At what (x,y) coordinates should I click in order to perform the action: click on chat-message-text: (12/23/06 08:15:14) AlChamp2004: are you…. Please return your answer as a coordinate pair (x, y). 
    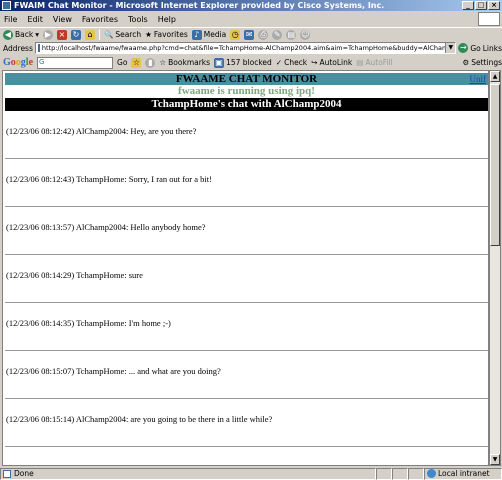
    Looking at the image, I should click on (139, 419).